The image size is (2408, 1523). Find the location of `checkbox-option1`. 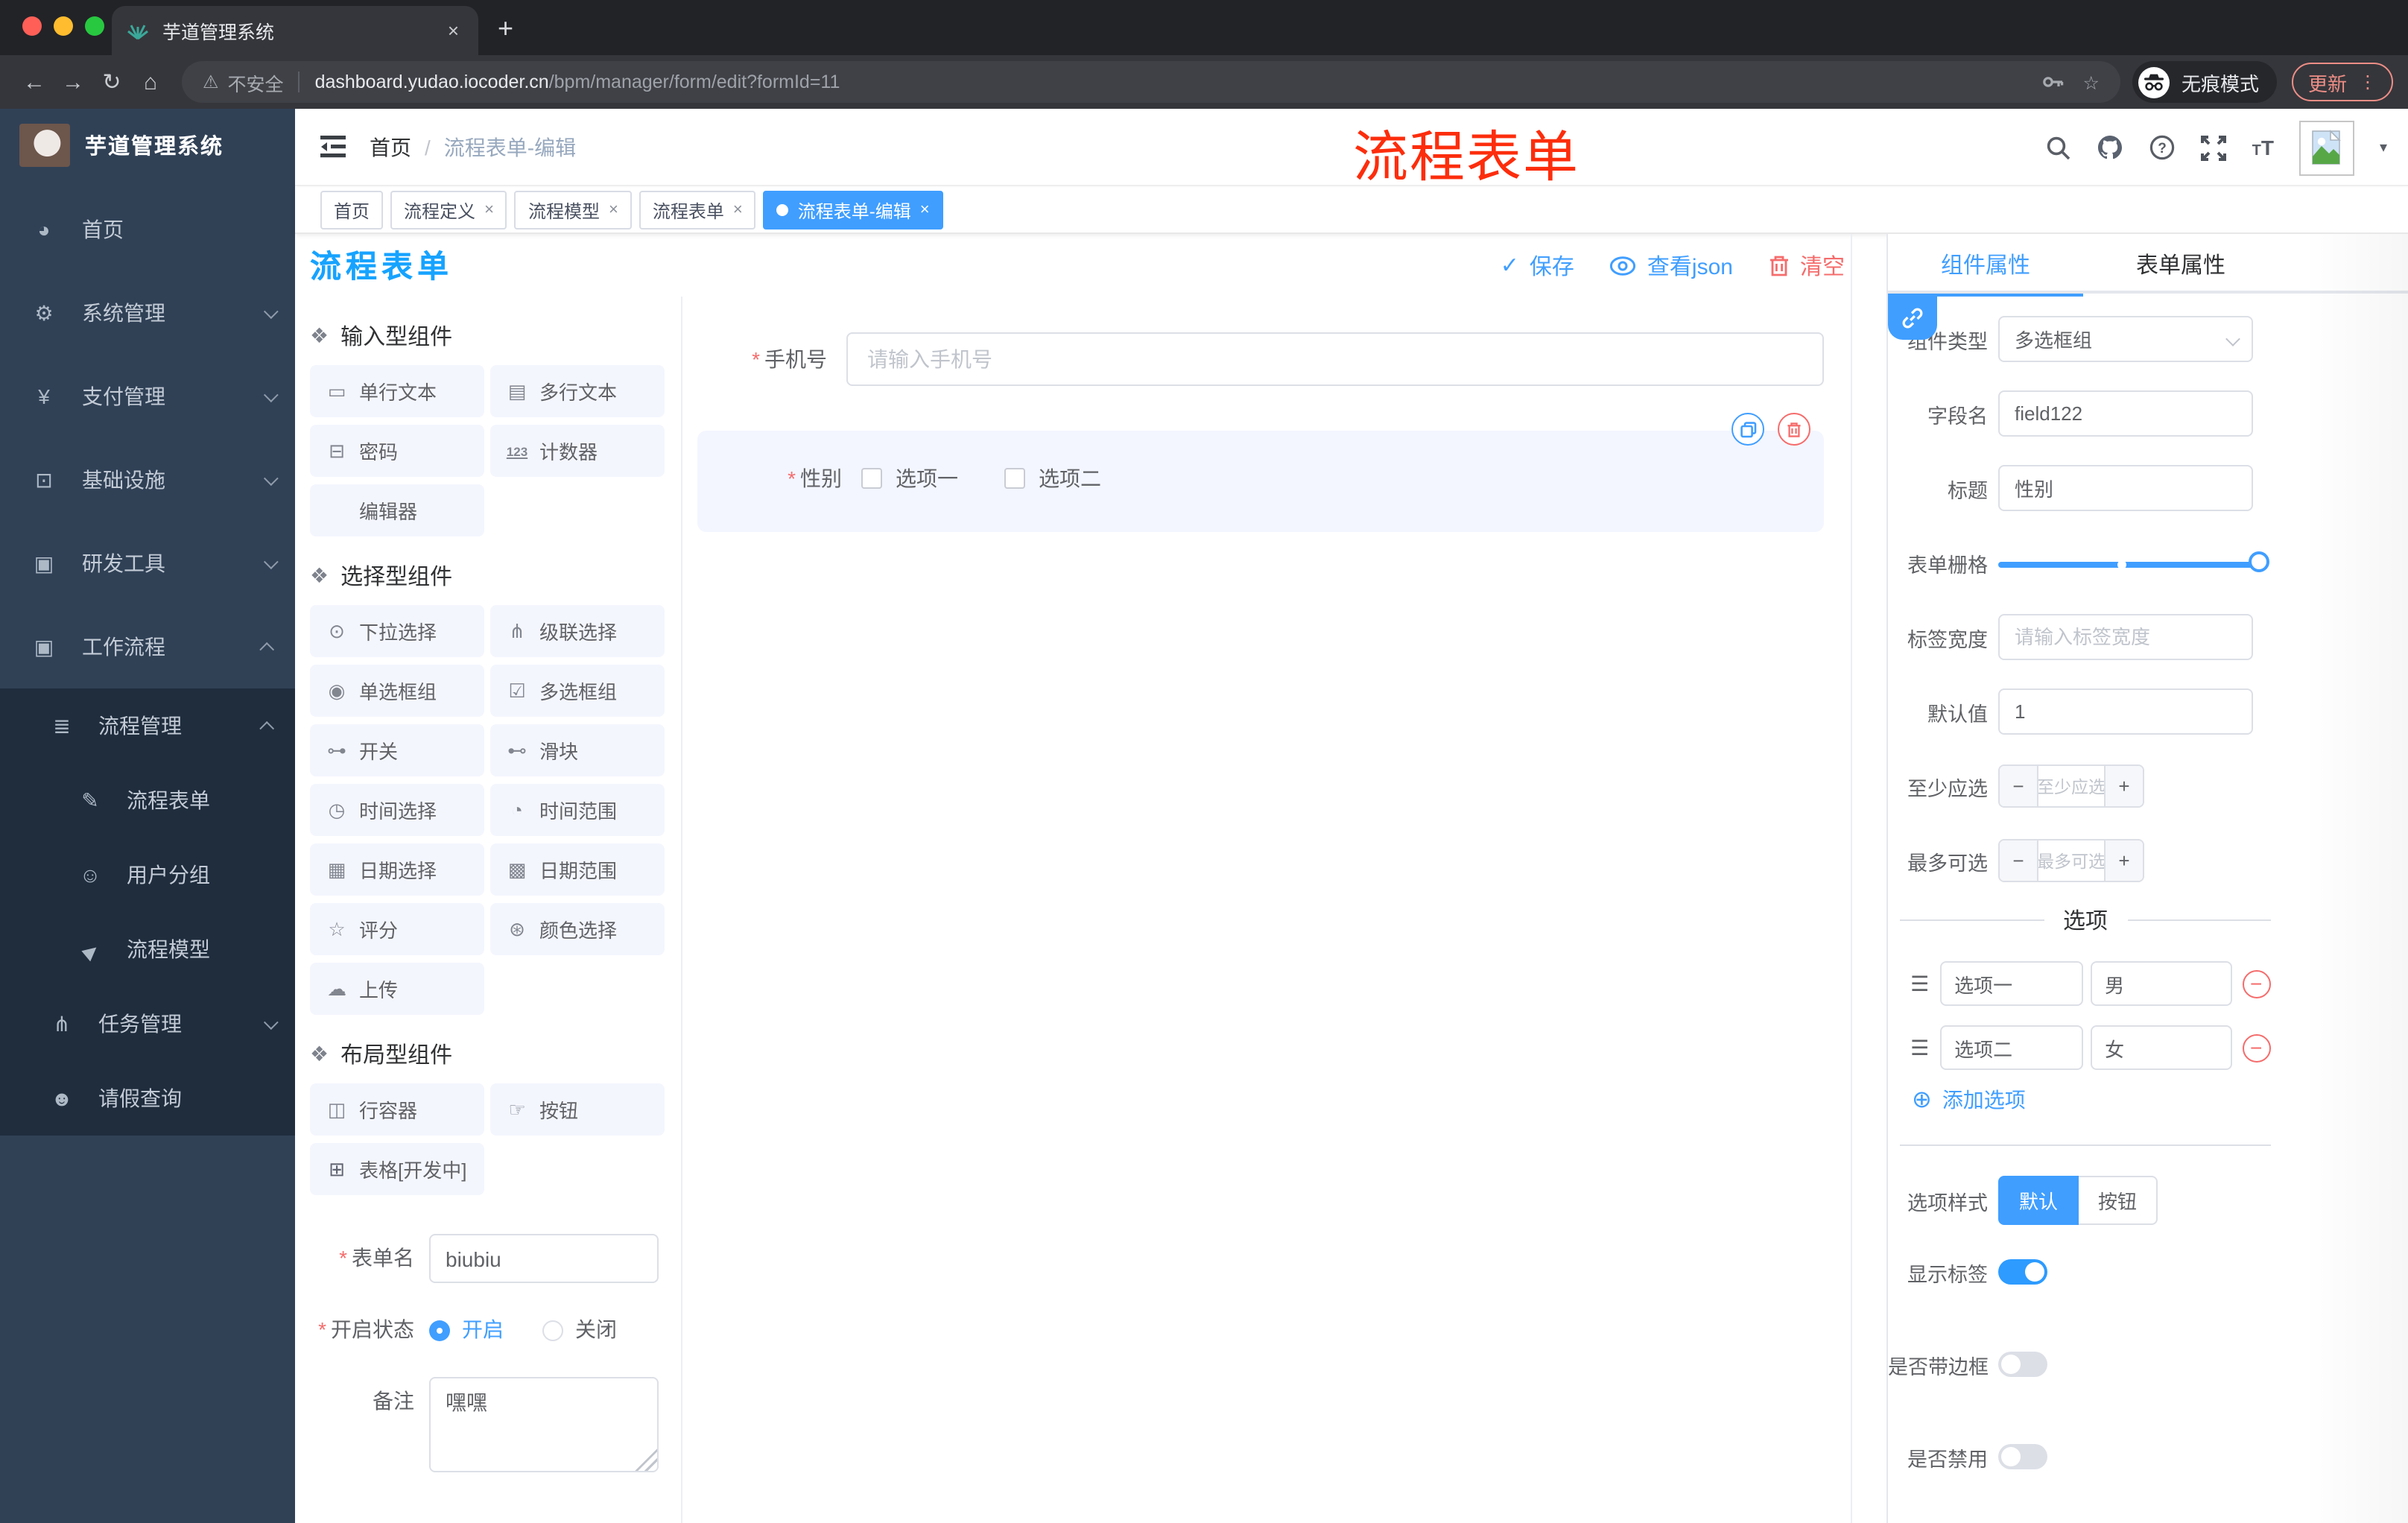

checkbox-option1 is located at coordinates (871, 479).